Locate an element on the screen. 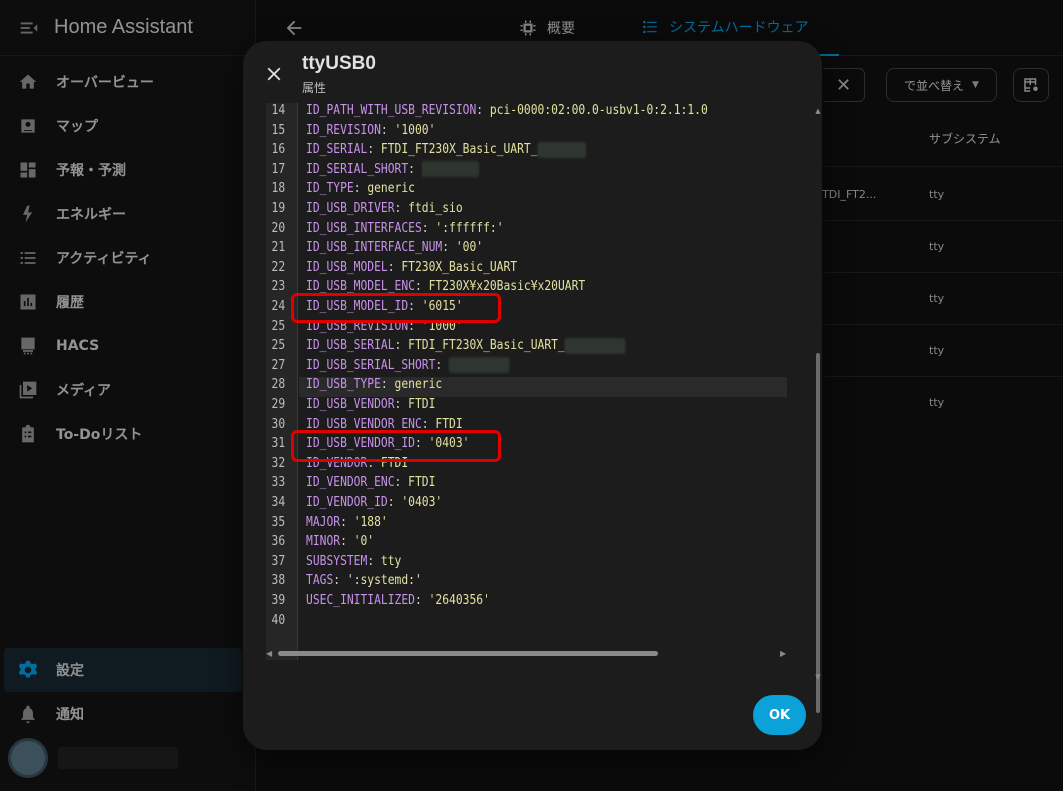 This screenshot has width=1063, height=791. code-line: 33 ID_VENDOR_ENC: FTDI is located at coordinates (493, 483).